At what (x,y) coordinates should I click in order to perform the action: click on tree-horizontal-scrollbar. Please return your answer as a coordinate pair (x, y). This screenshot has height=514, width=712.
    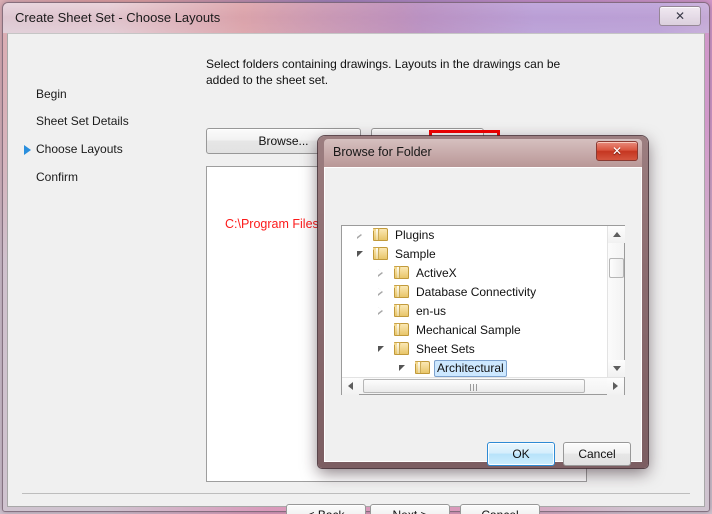
    Looking at the image, I should click on (483, 386).